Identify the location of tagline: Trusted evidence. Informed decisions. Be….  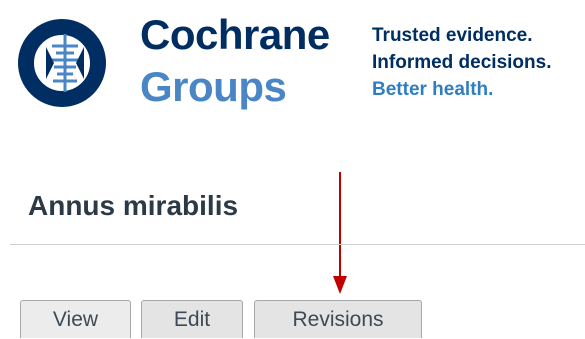
(461, 62).